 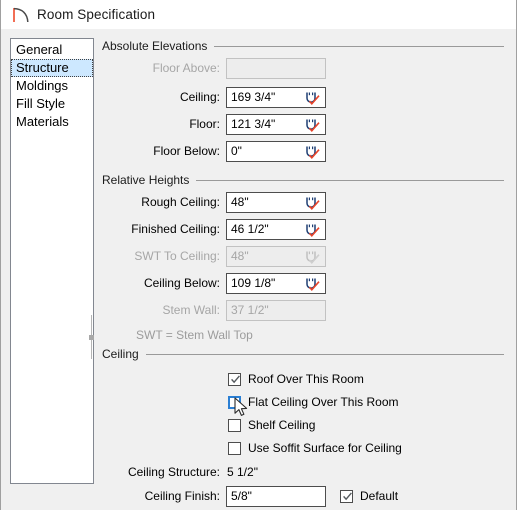 I want to click on sidebar-item-general: General, so click(x=52, y=50).